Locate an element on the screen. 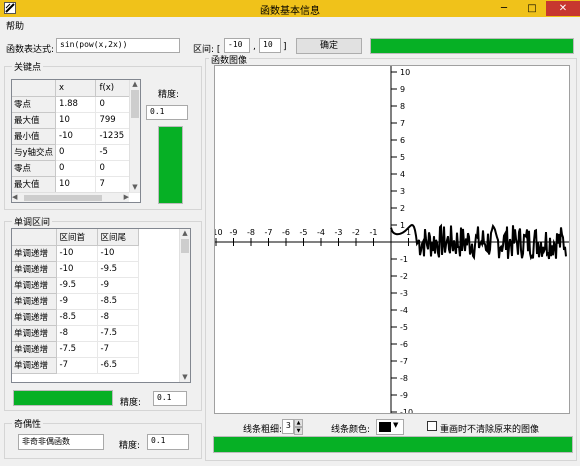  table-row: 单调递增 -8 -7.5 is located at coordinates (75, 333).